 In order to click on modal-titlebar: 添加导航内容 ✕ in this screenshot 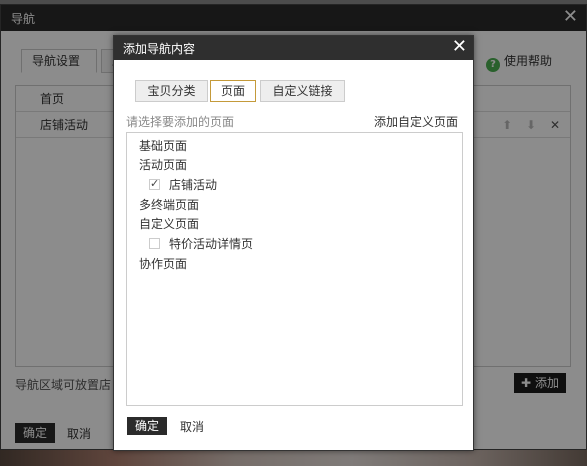, I will do `click(293, 48)`.